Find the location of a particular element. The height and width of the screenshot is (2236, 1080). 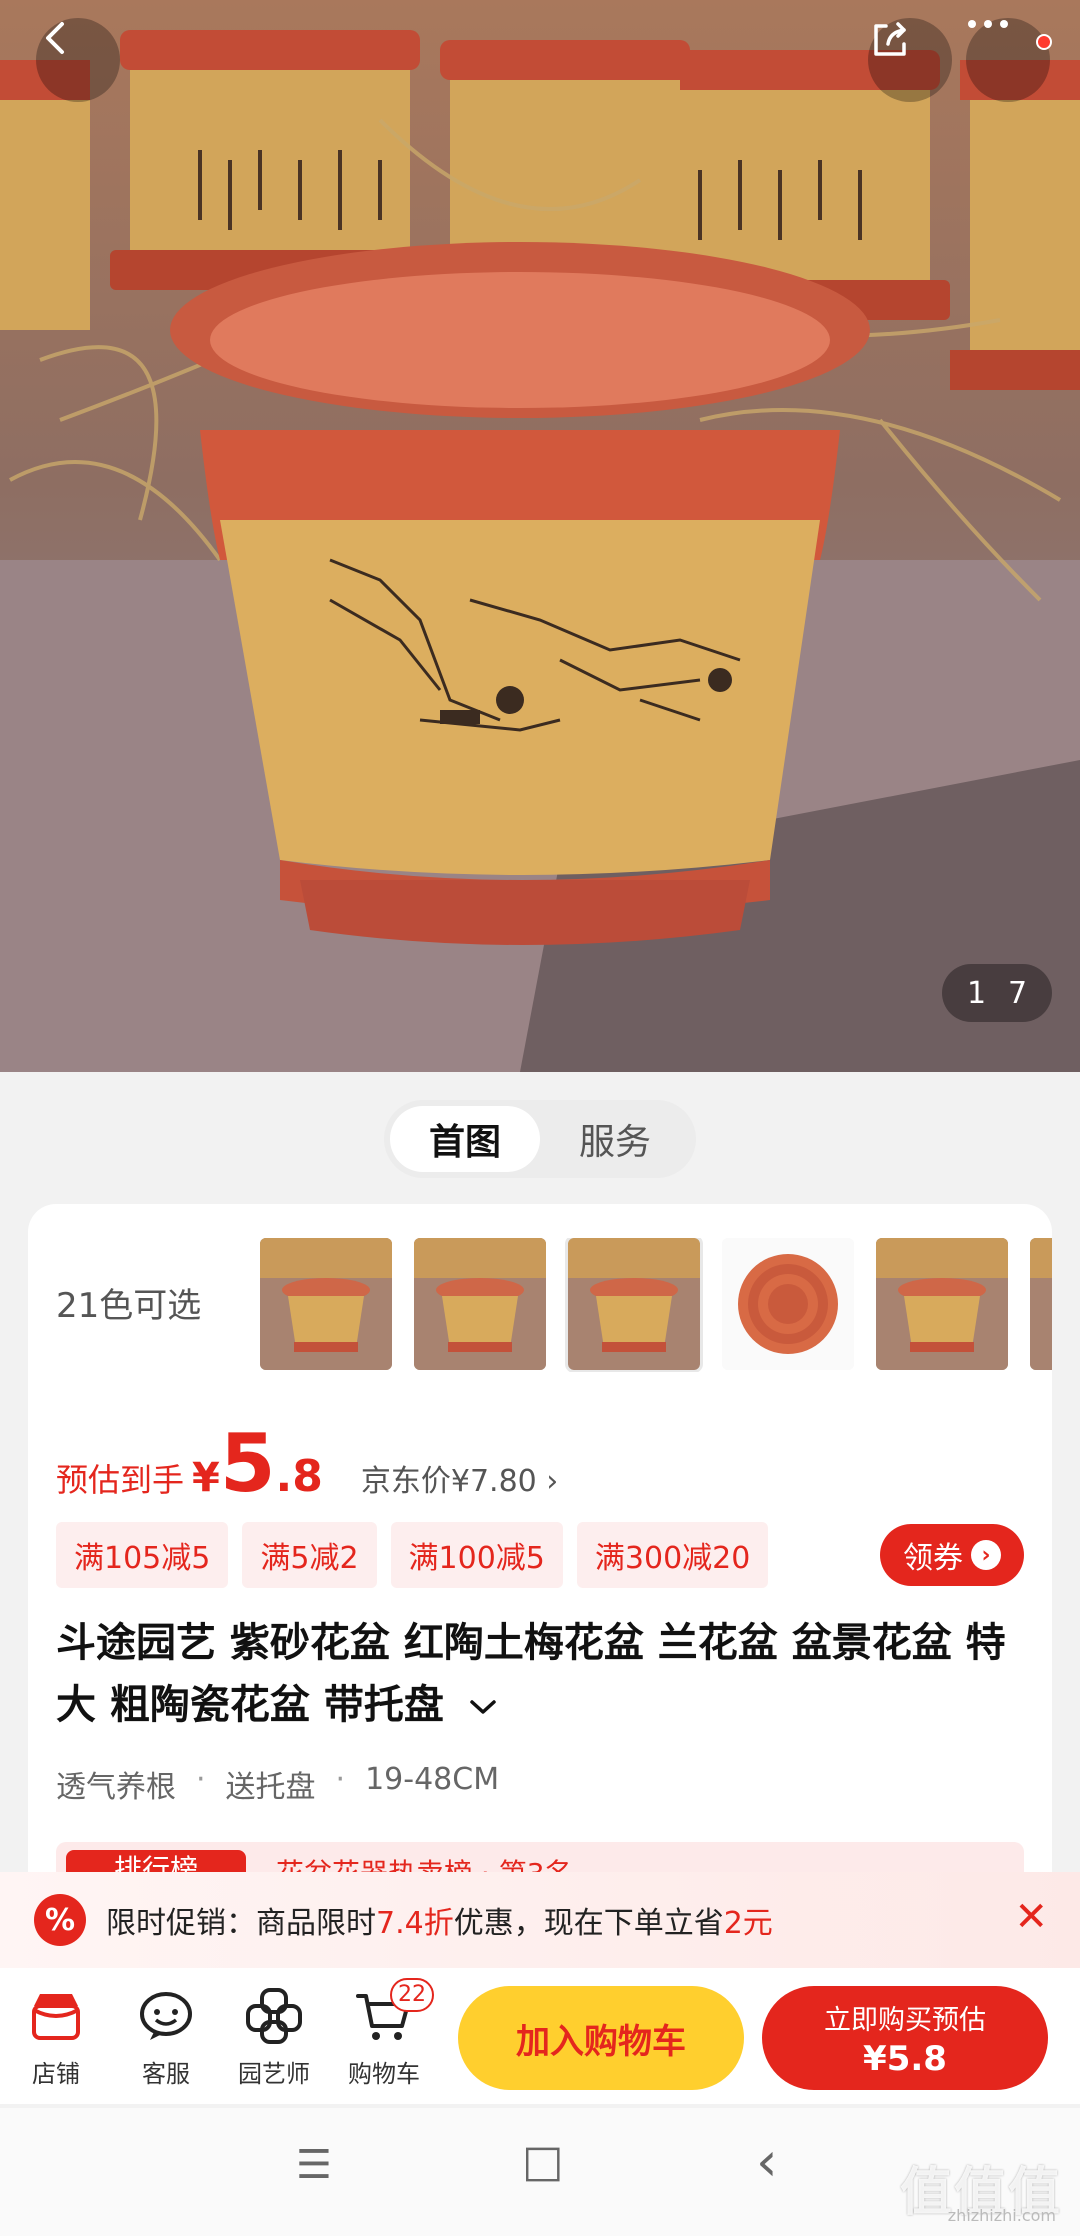

more-dots-icon is located at coordinates (988, 24).